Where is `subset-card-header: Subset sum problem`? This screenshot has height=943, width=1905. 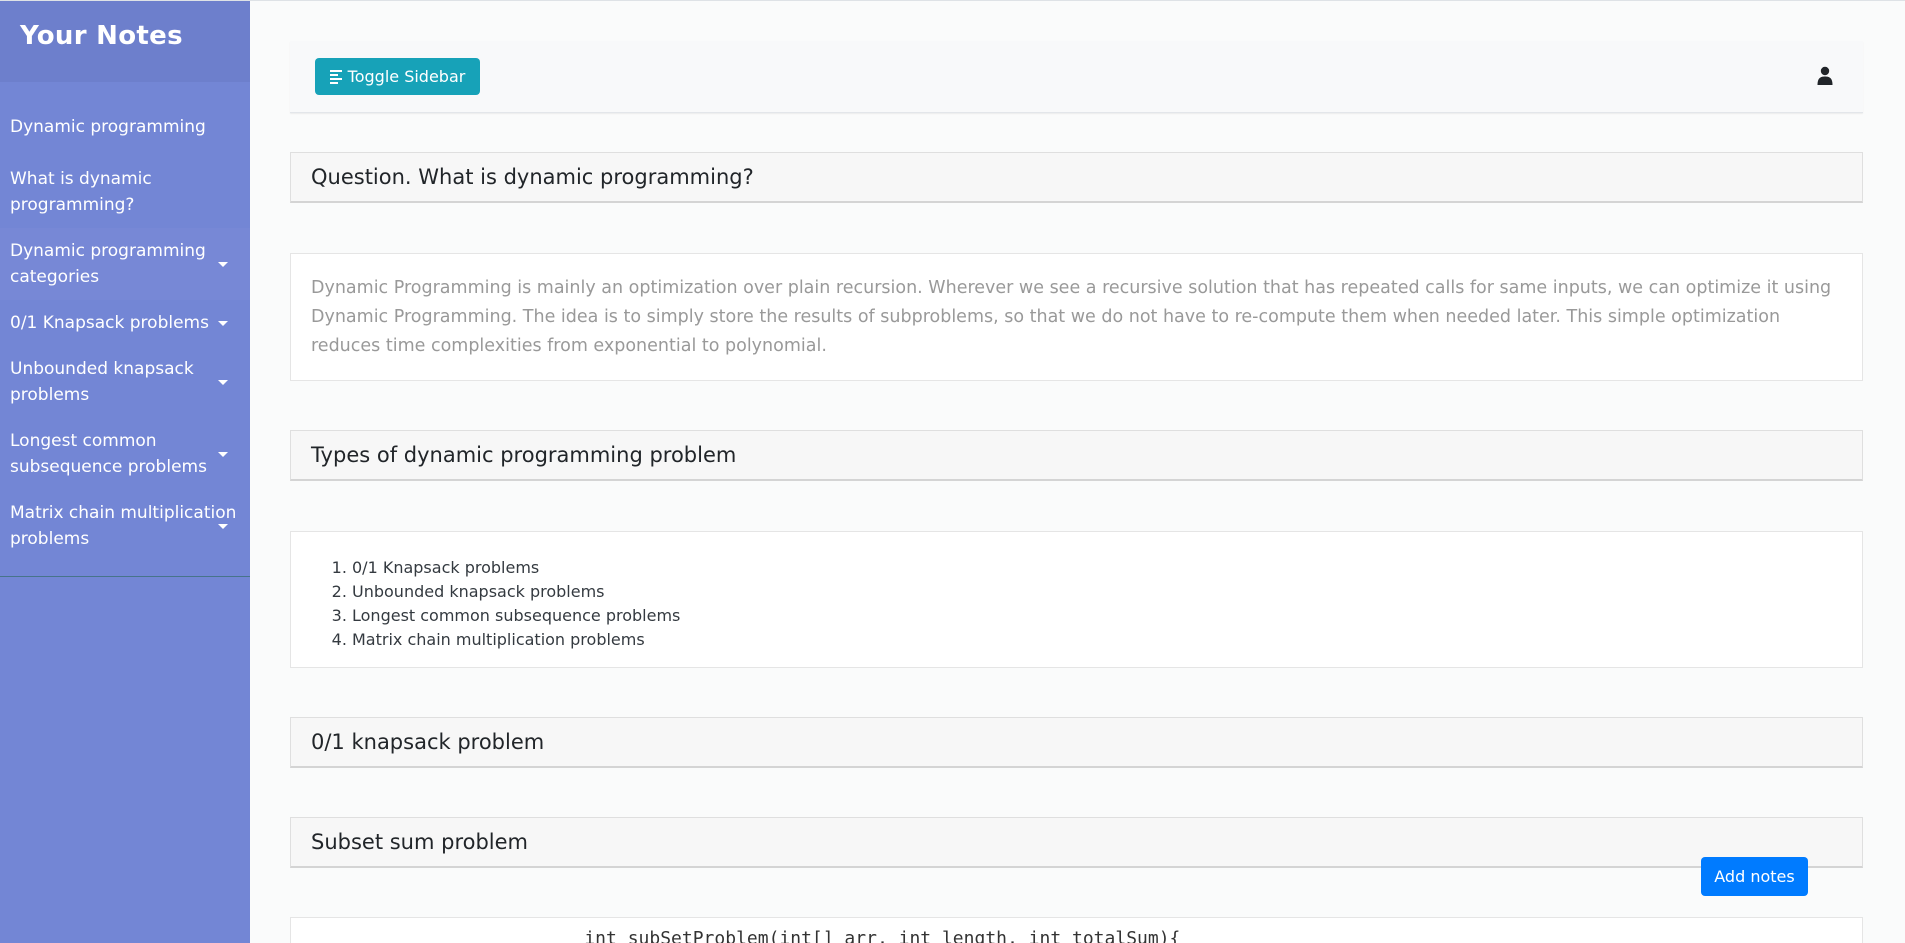 subset-card-header: Subset sum problem is located at coordinates (1076, 842).